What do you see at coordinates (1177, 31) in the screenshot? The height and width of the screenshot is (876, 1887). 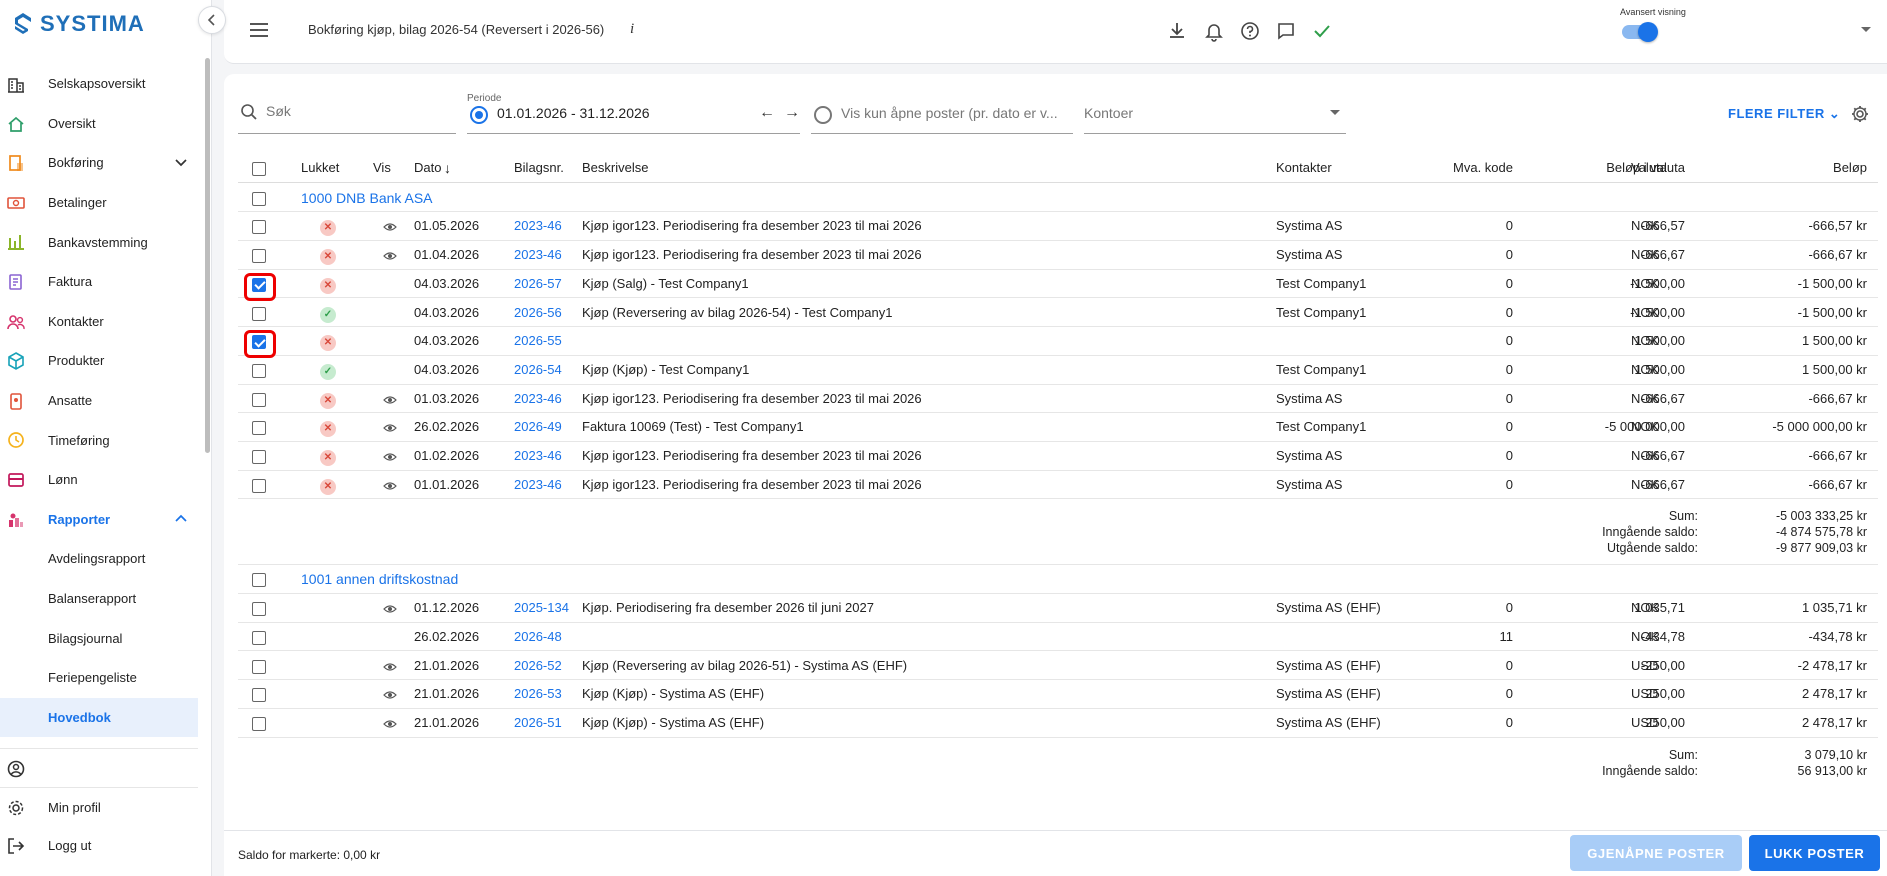 I see `download-icon` at bounding box center [1177, 31].